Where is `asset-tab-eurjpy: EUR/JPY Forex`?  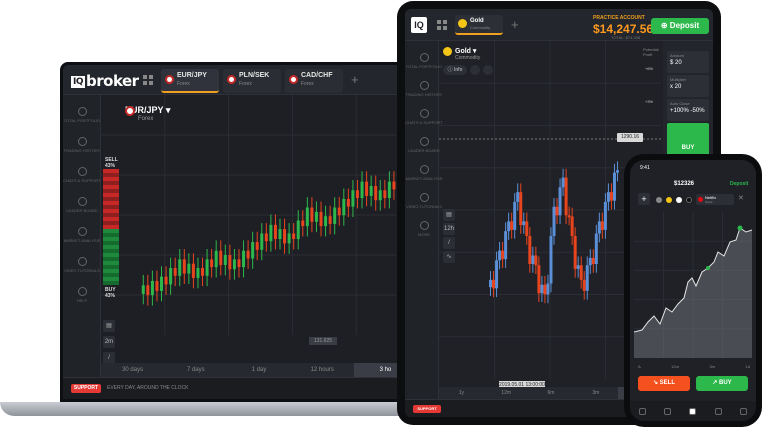
asset-tab-eurjpy: EUR/JPY Forex is located at coordinates (190, 81).